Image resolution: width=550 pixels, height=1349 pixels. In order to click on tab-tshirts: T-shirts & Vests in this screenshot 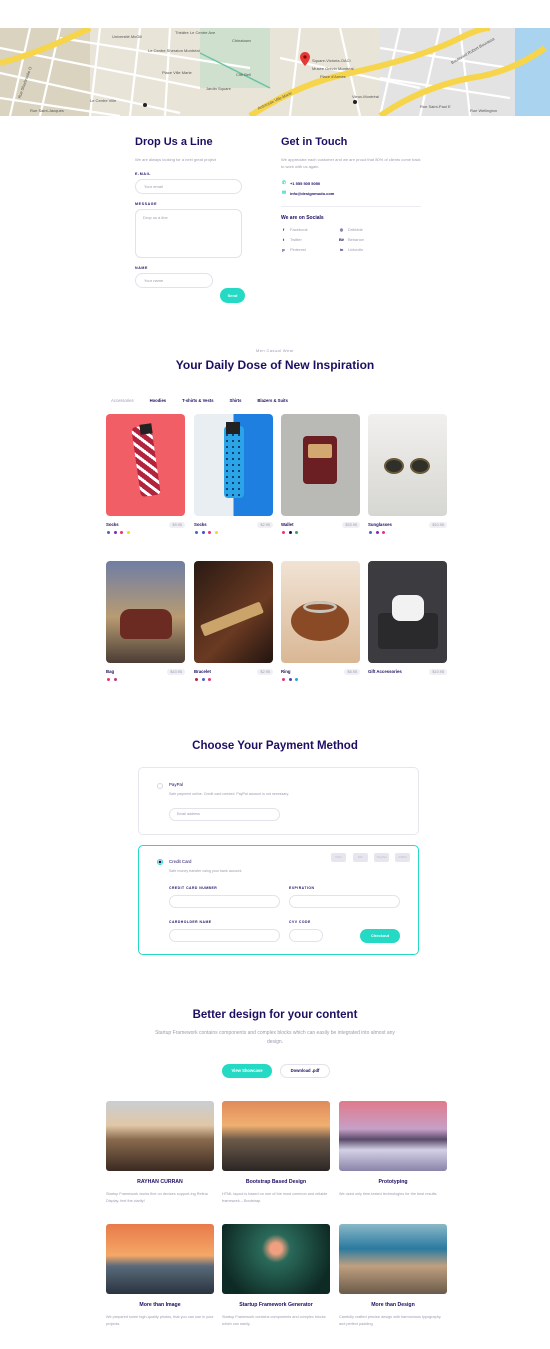, I will do `click(197, 400)`.